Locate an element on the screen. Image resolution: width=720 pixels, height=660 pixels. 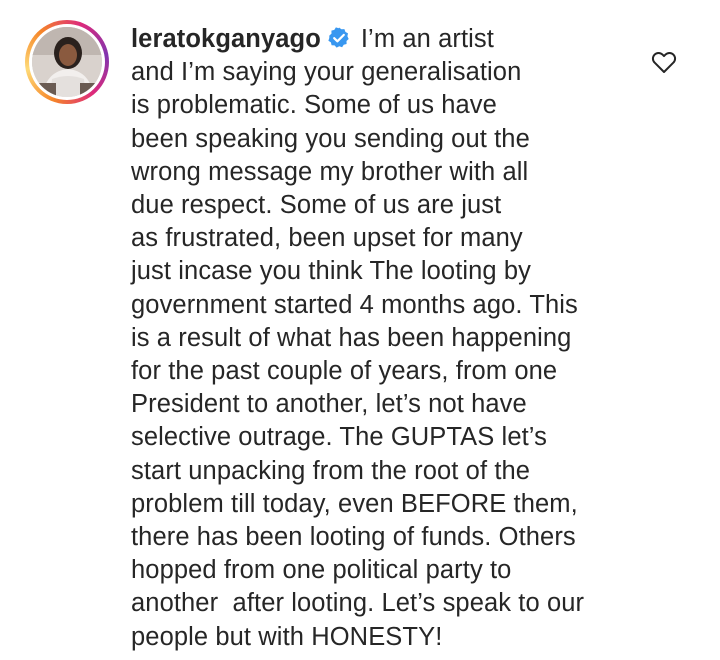
comment-first-line: leratokganyago I’m an artist is located at coordinates (381, 39).